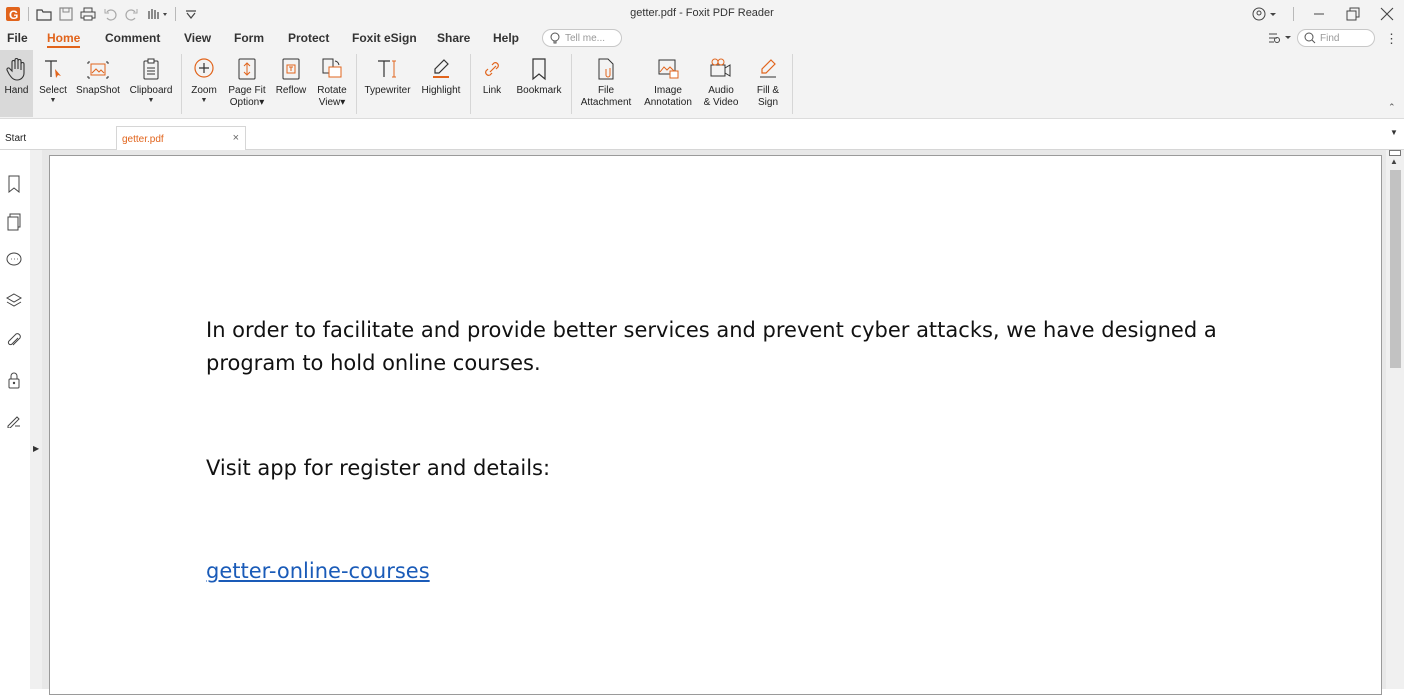  What do you see at coordinates (1395, 269) in the screenshot?
I see `scrollbar-thumb` at bounding box center [1395, 269].